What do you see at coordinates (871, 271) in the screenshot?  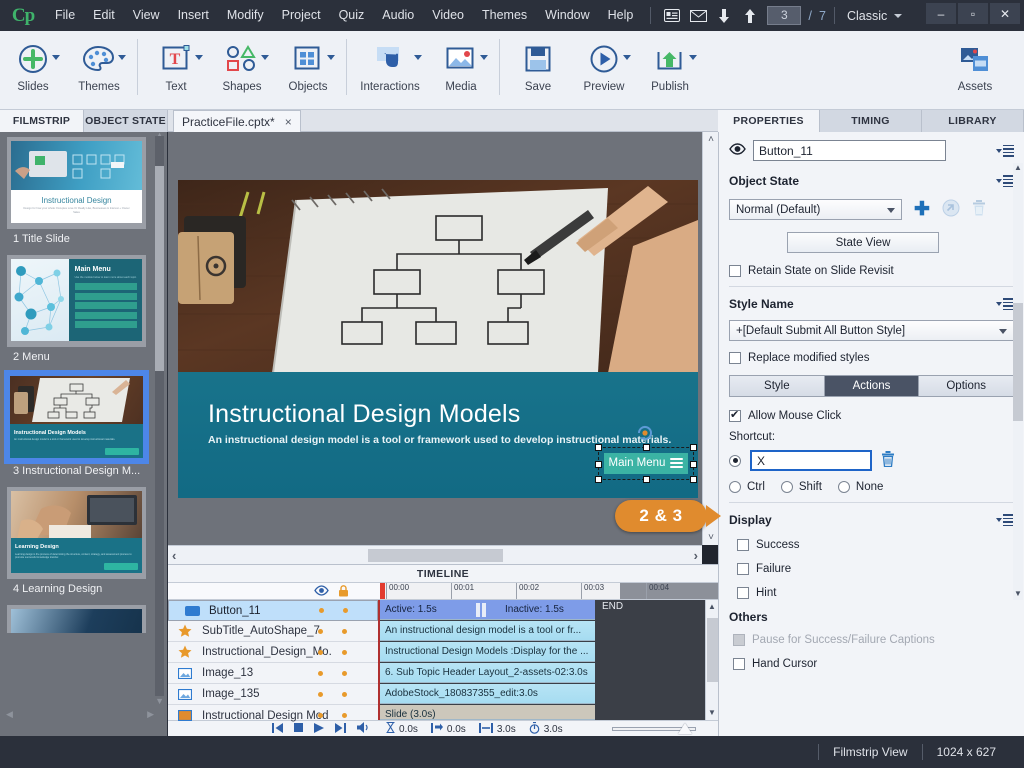 I see `retain-state-row: Retain State on Slide Revisit` at bounding box center [871, 271].